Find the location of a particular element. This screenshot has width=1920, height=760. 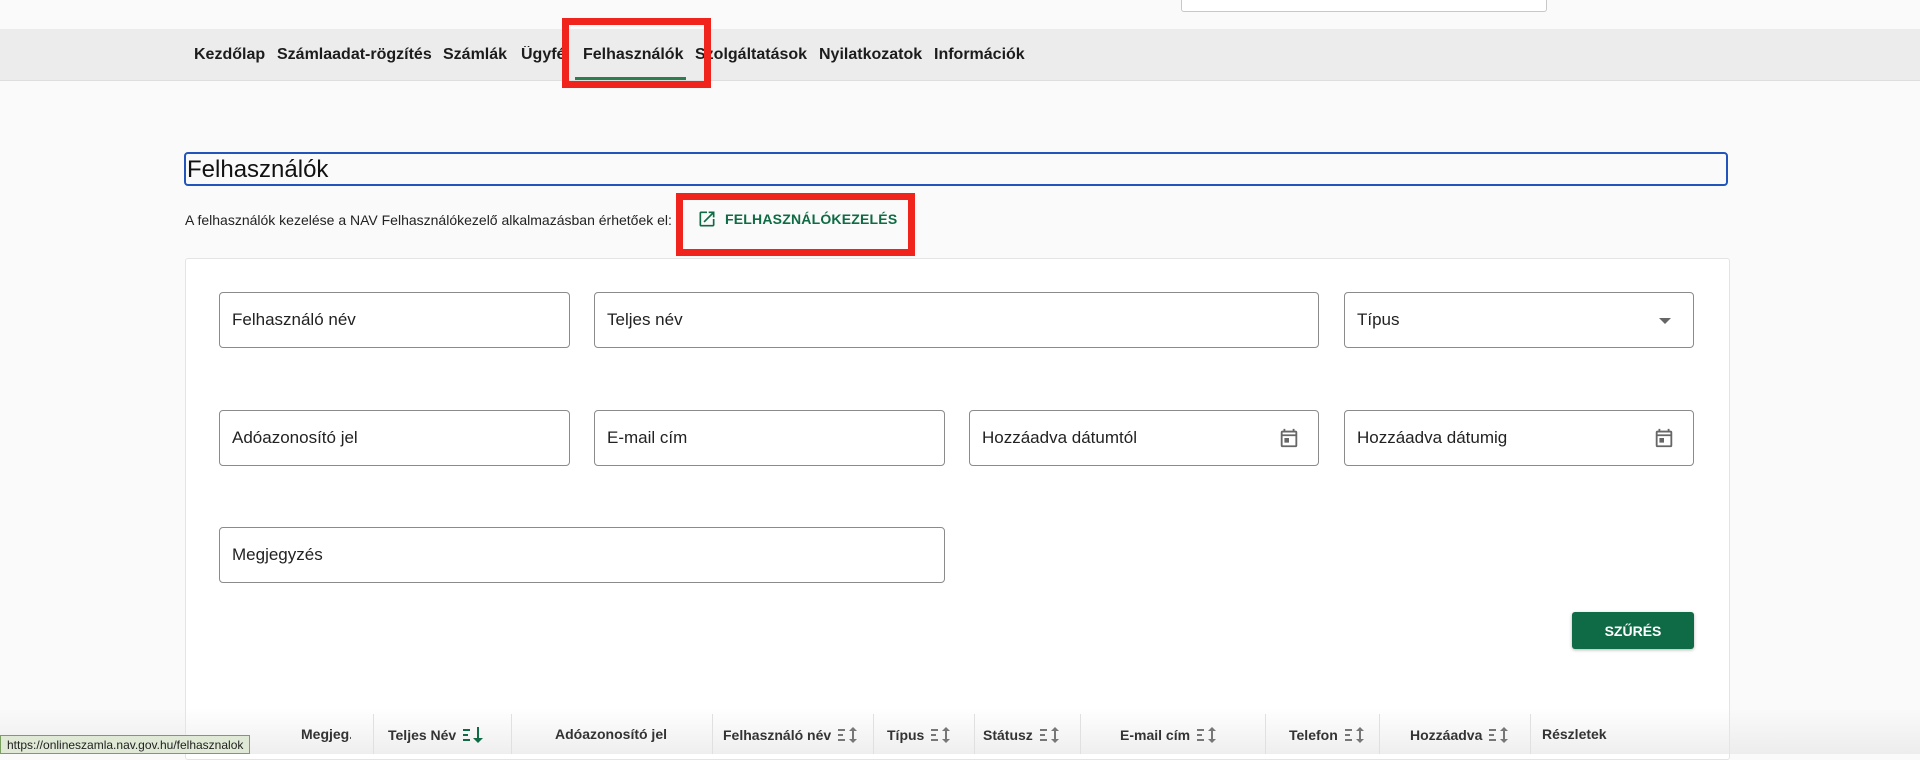

th-taxid: Adóazonosító jel is located at coordinates (611, 734).